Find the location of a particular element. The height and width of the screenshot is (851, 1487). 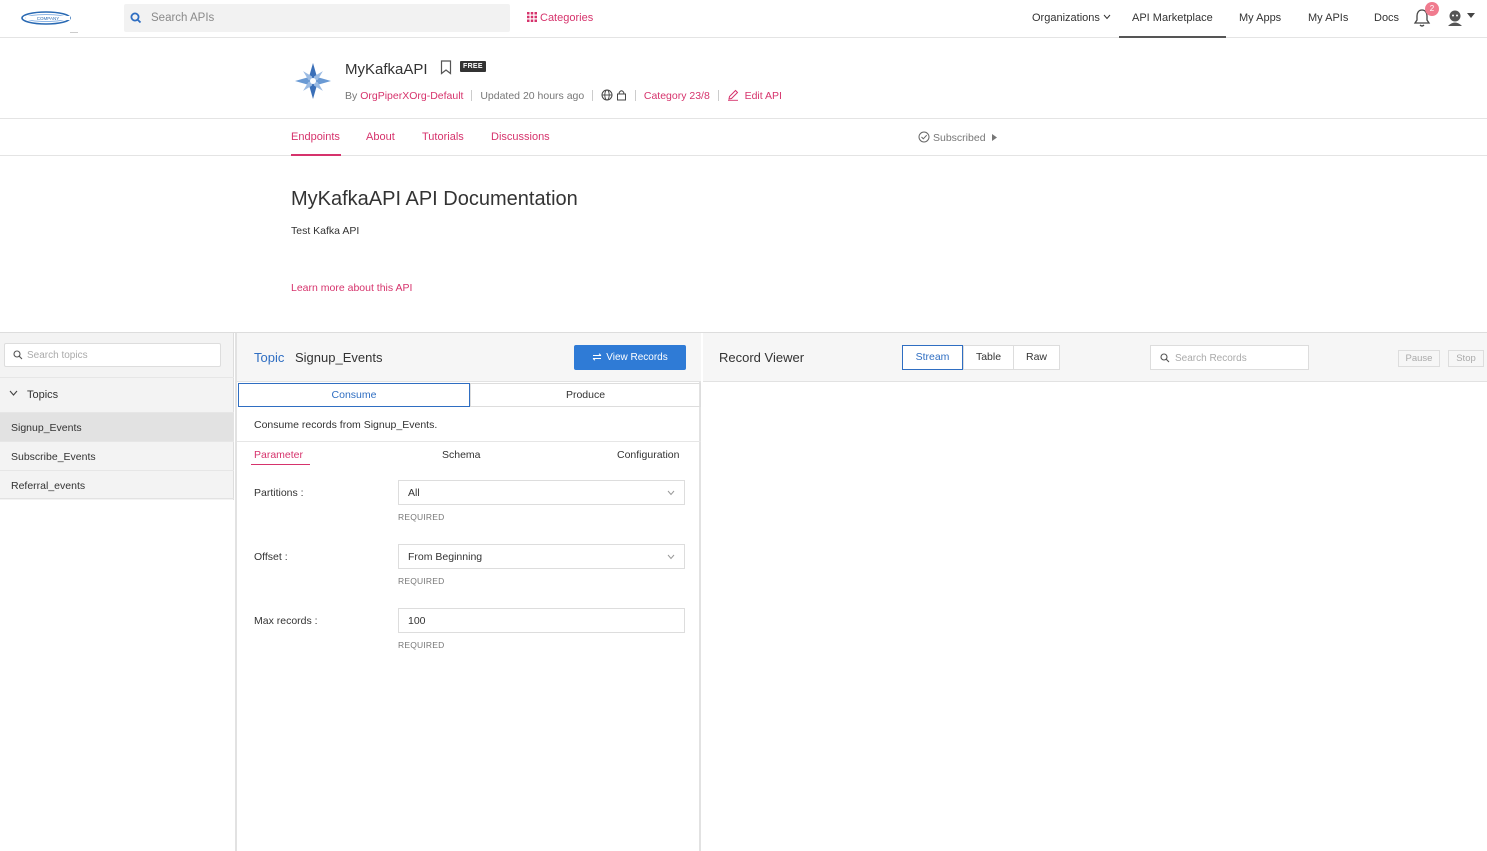

nav-organizations-label: Organizations is located at coordinates (1066, 18).